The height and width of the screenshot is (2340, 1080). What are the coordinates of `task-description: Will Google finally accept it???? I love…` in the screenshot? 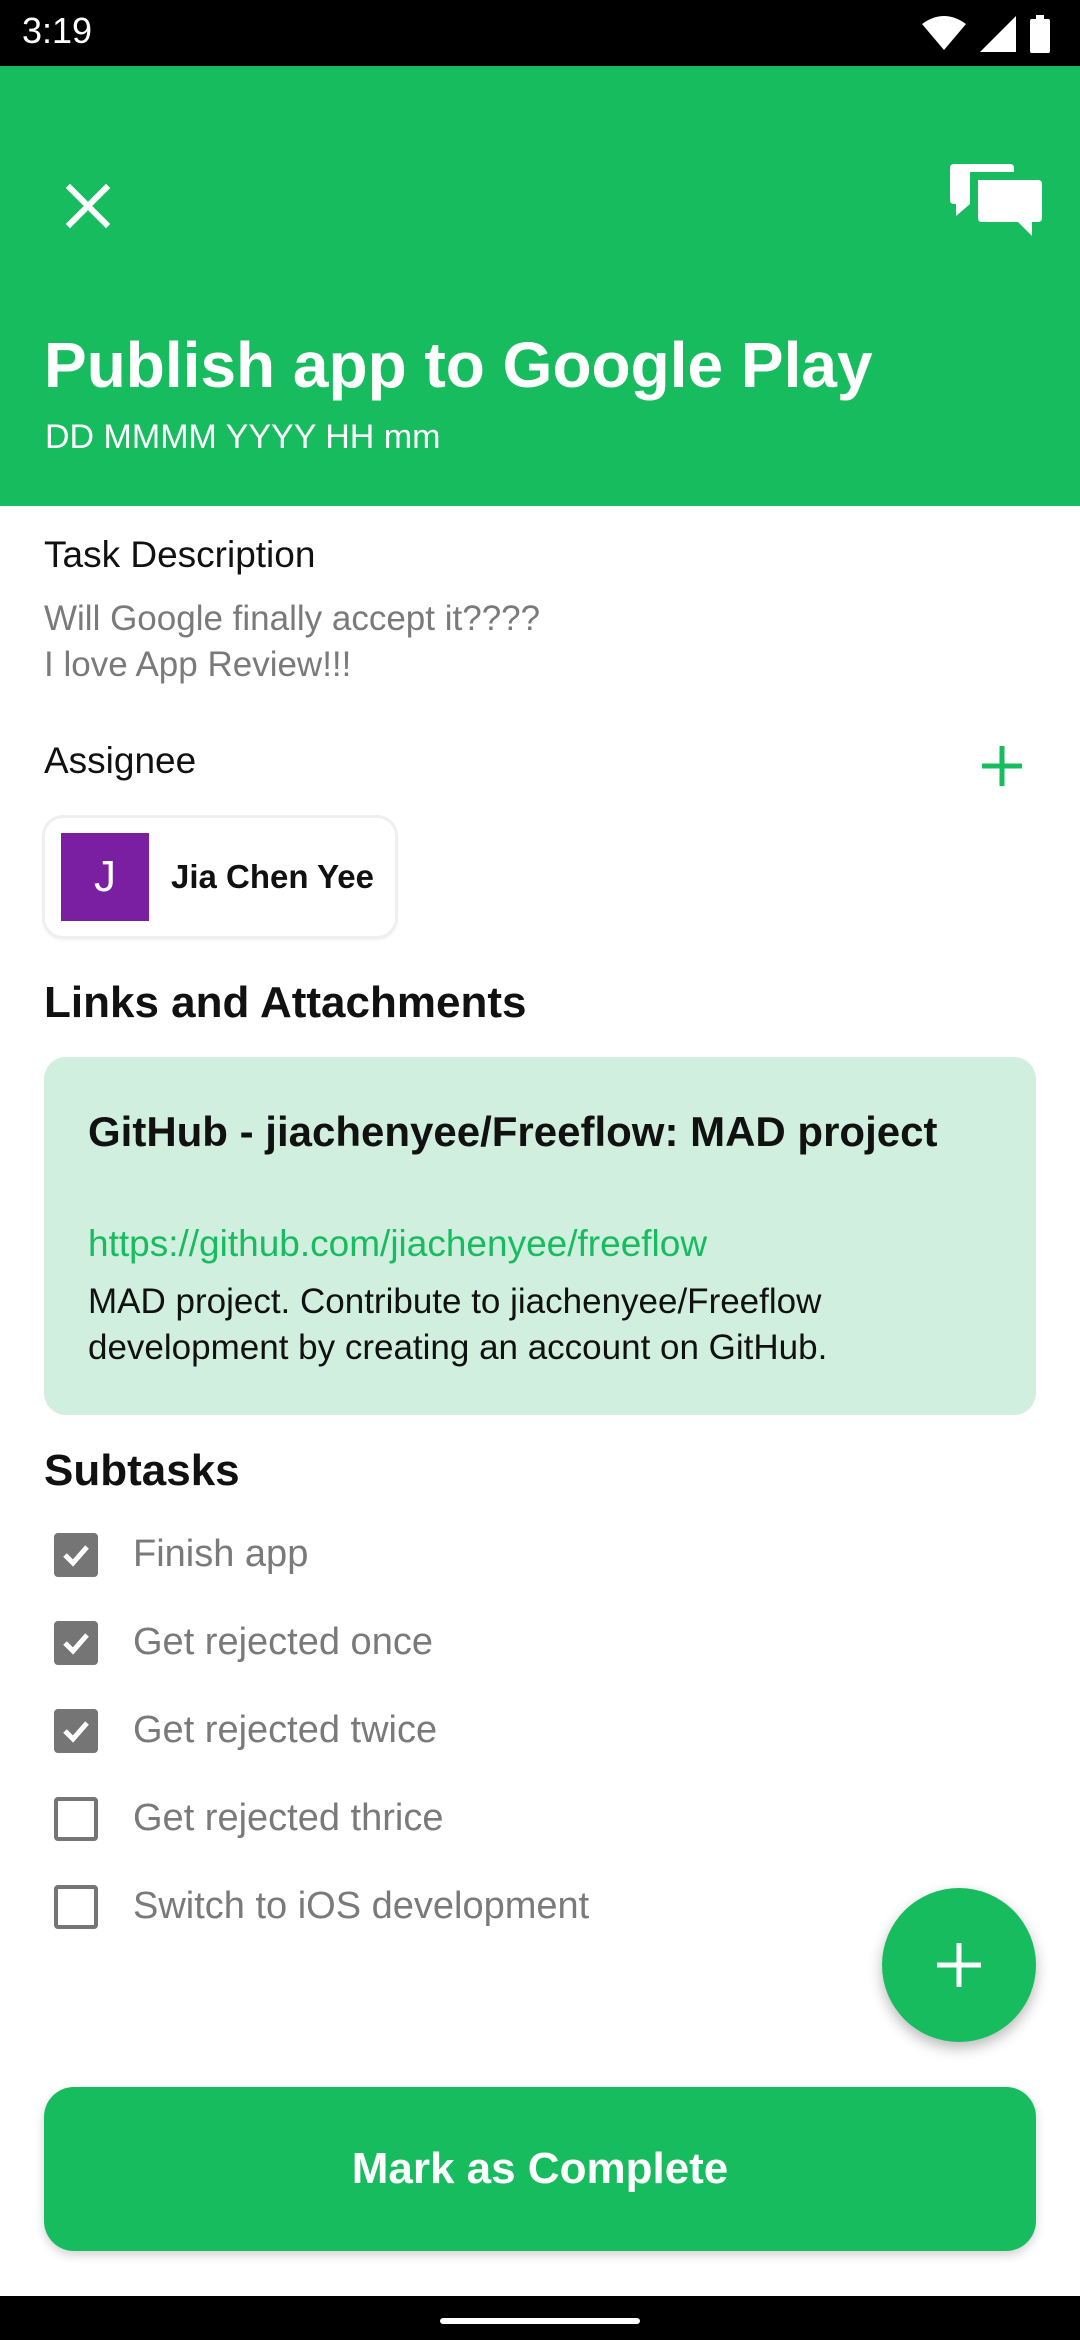 It's located at (292, 642).